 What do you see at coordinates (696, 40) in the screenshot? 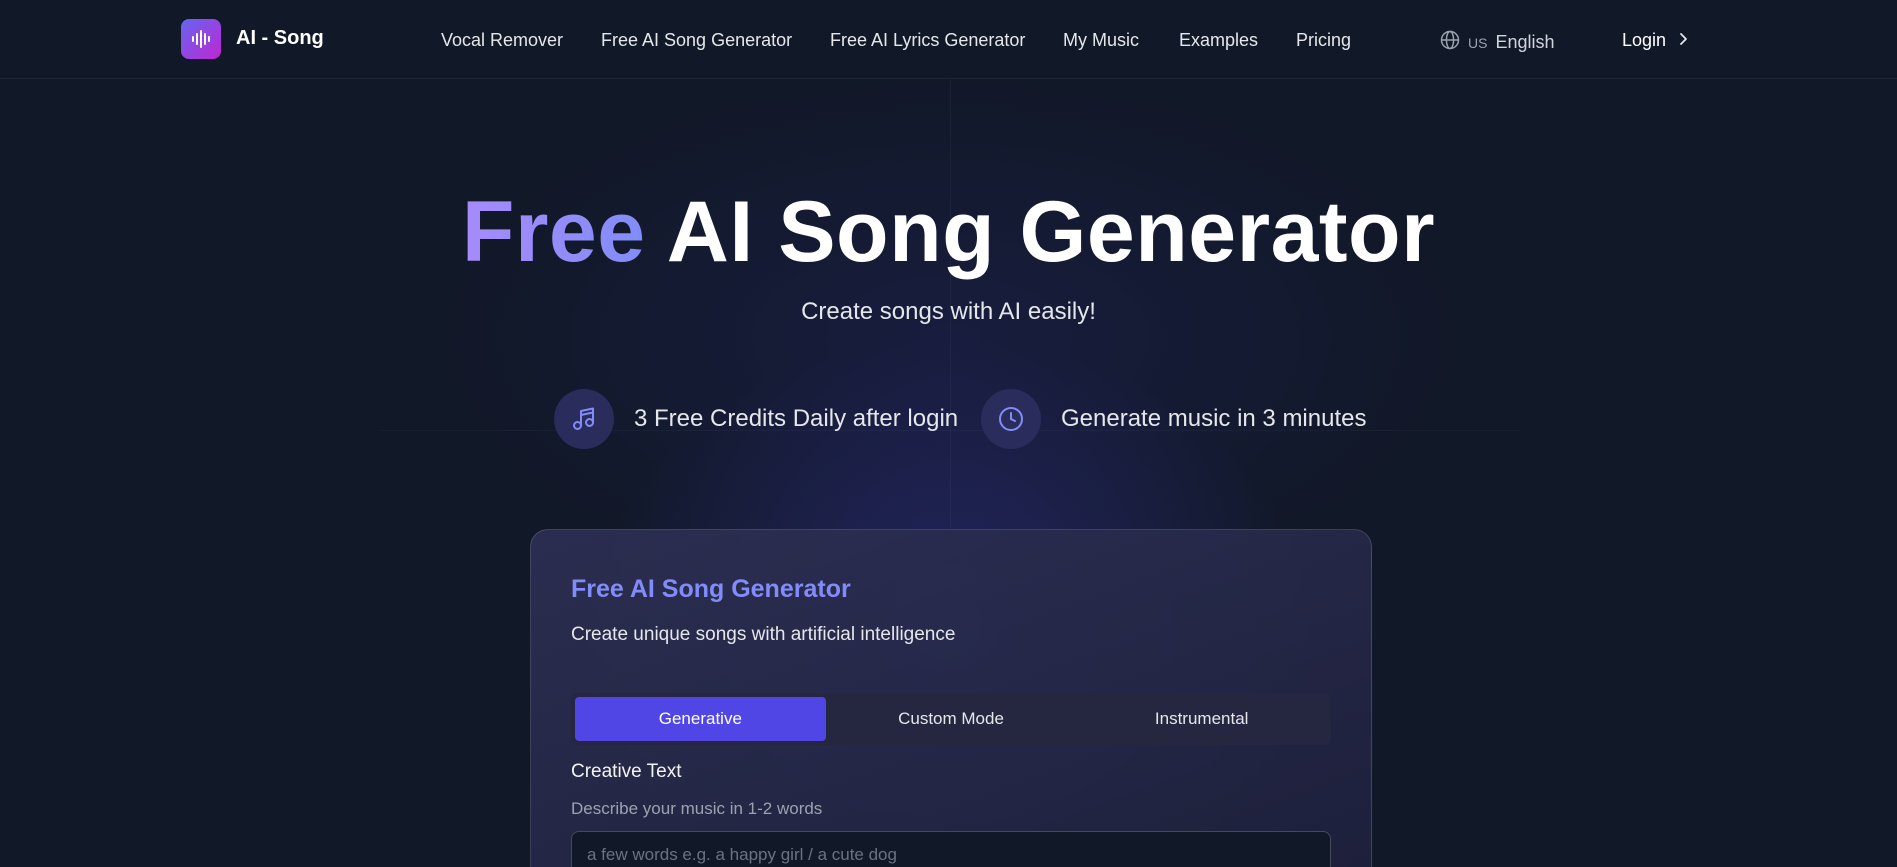
I see `nav-free-ai-song-generator: Free AI Song Generator` at bounding box center [696, 40].